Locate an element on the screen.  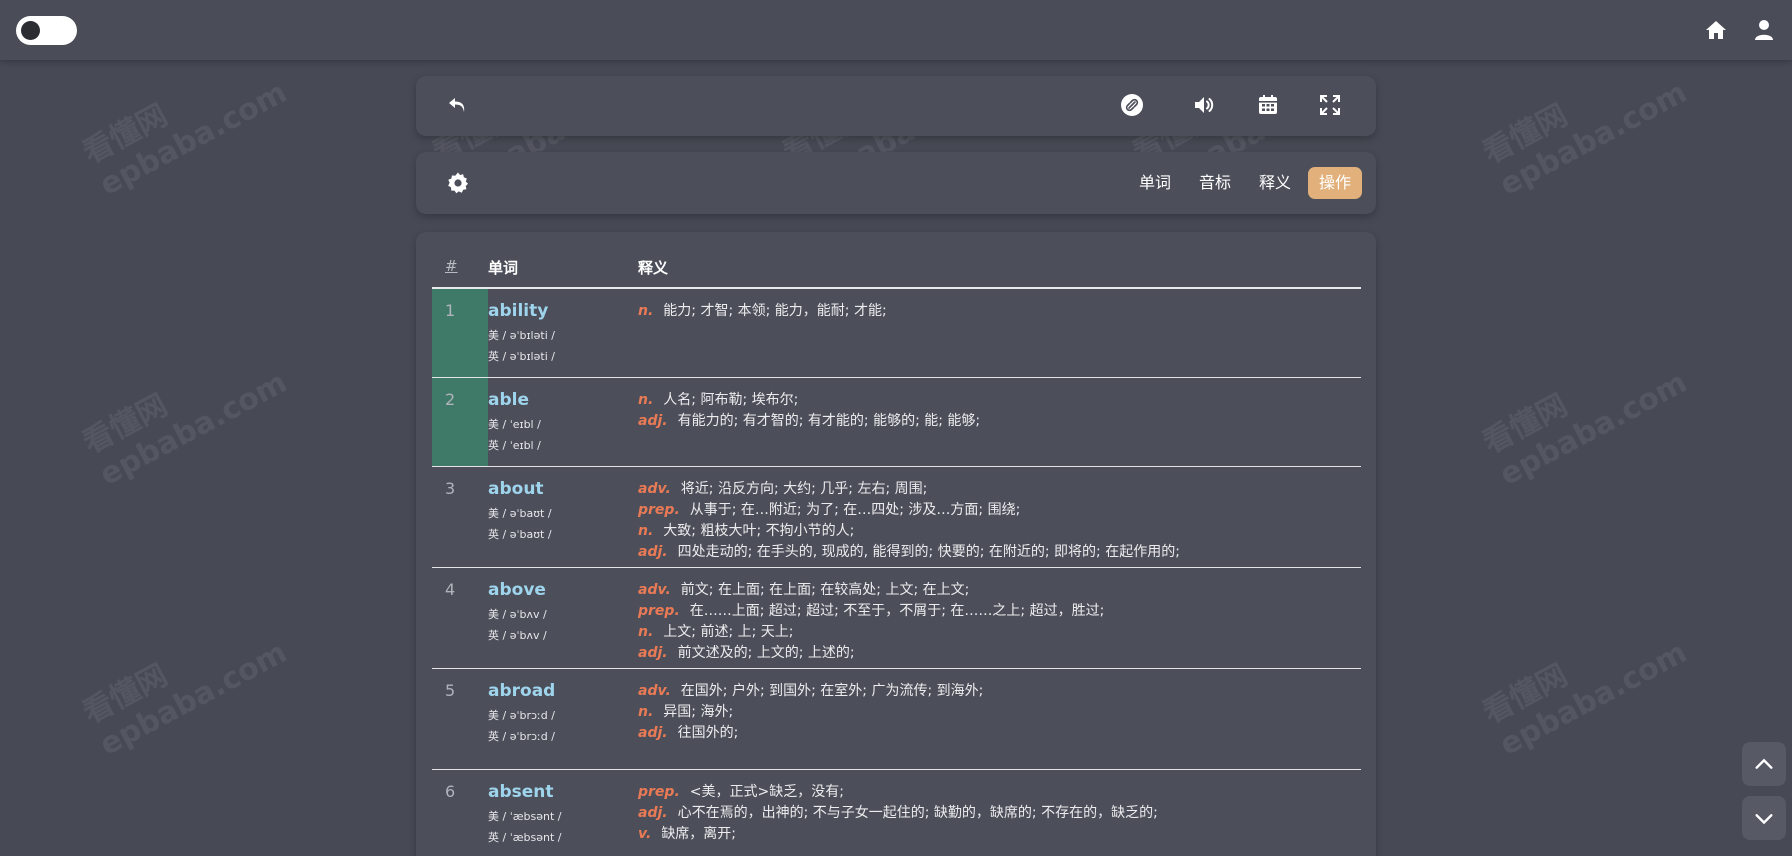
back-icon is located at coordinates (458, 105).